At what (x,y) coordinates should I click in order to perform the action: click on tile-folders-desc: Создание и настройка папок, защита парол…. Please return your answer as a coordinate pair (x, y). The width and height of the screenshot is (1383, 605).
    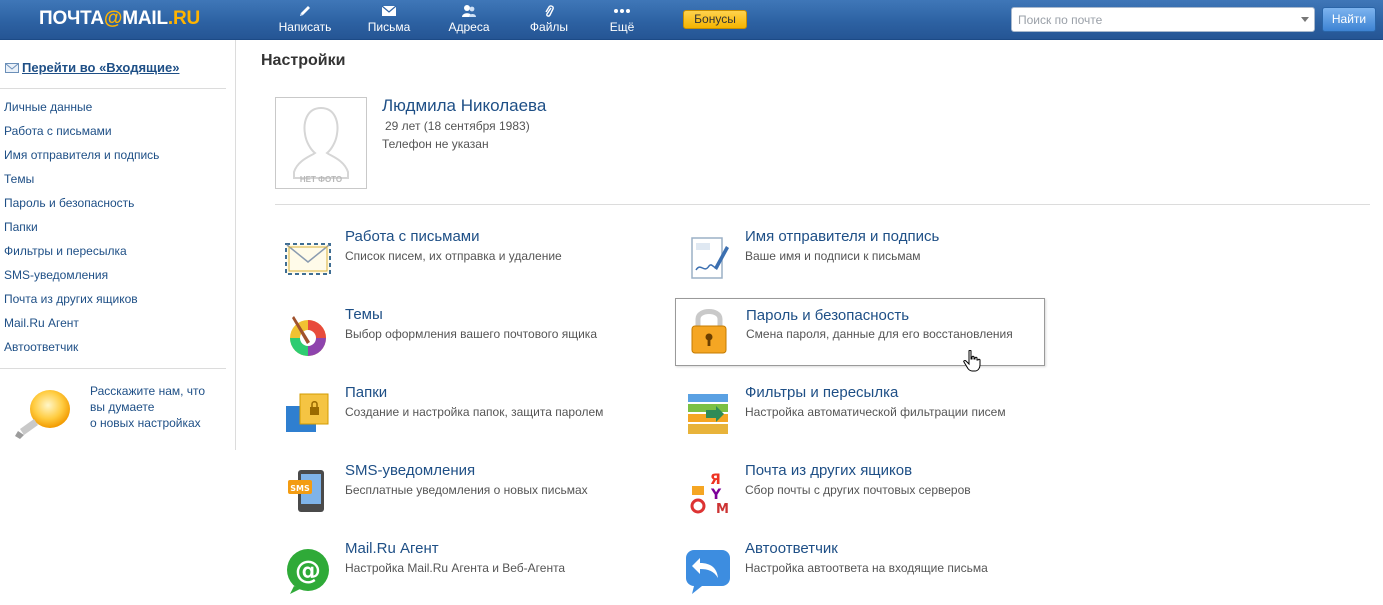
    Looking at the image, I should click on (474, 412).